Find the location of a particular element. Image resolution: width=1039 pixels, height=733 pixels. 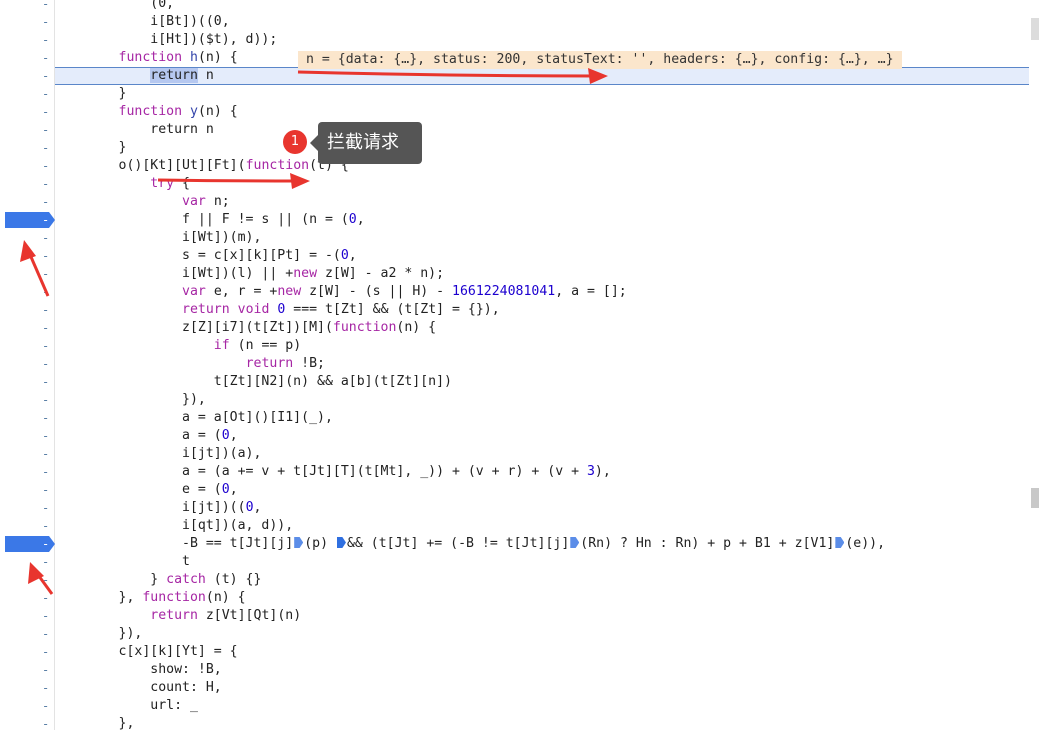

code-line: if (n == p) is located at coordinates (542, 346).